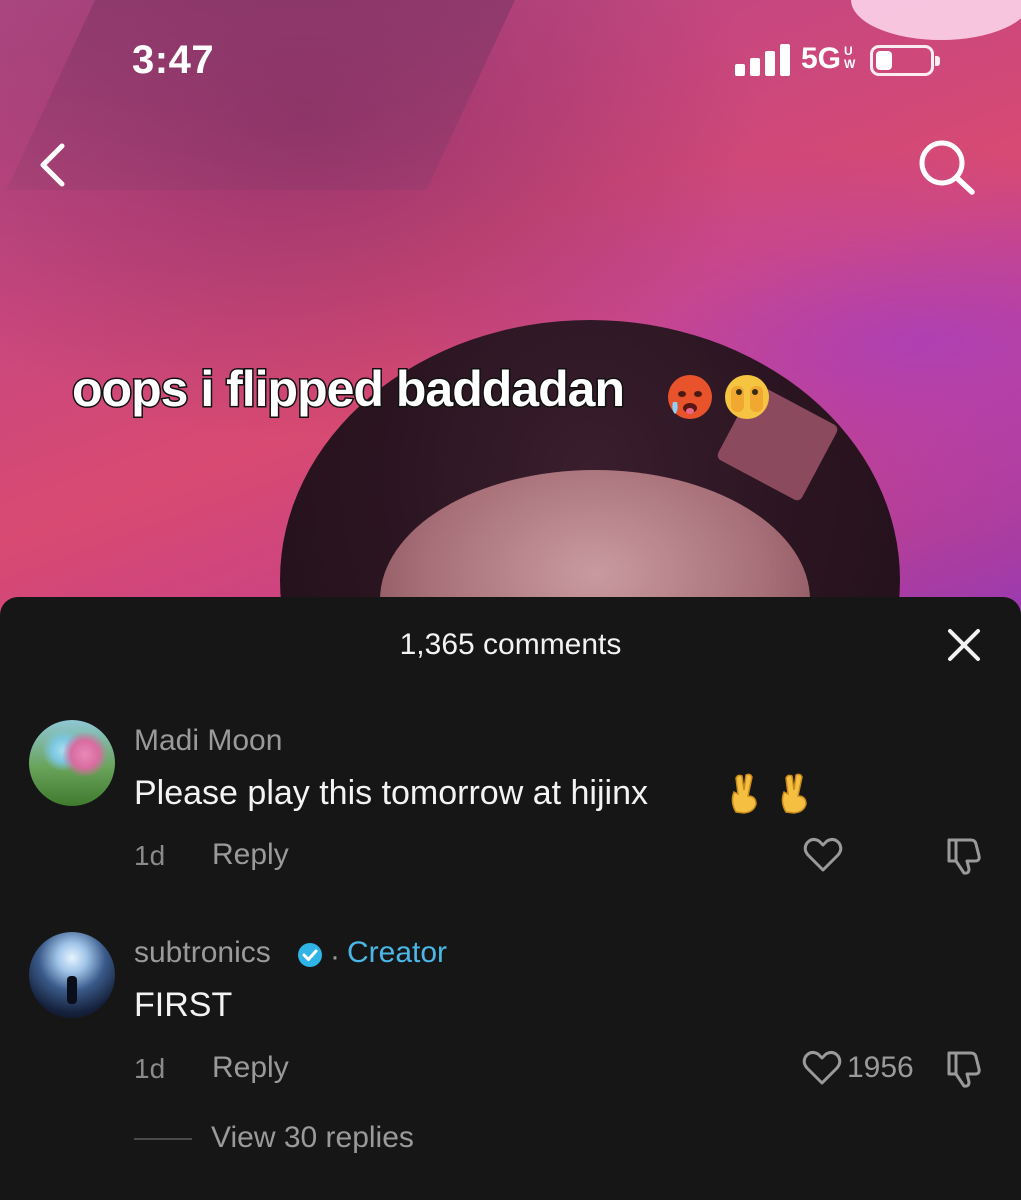  What do you see at coordinates (312, 1138) in the screenshot?
I see `view-replies-button: View 30 replies` at bounding box center [312, 1138].